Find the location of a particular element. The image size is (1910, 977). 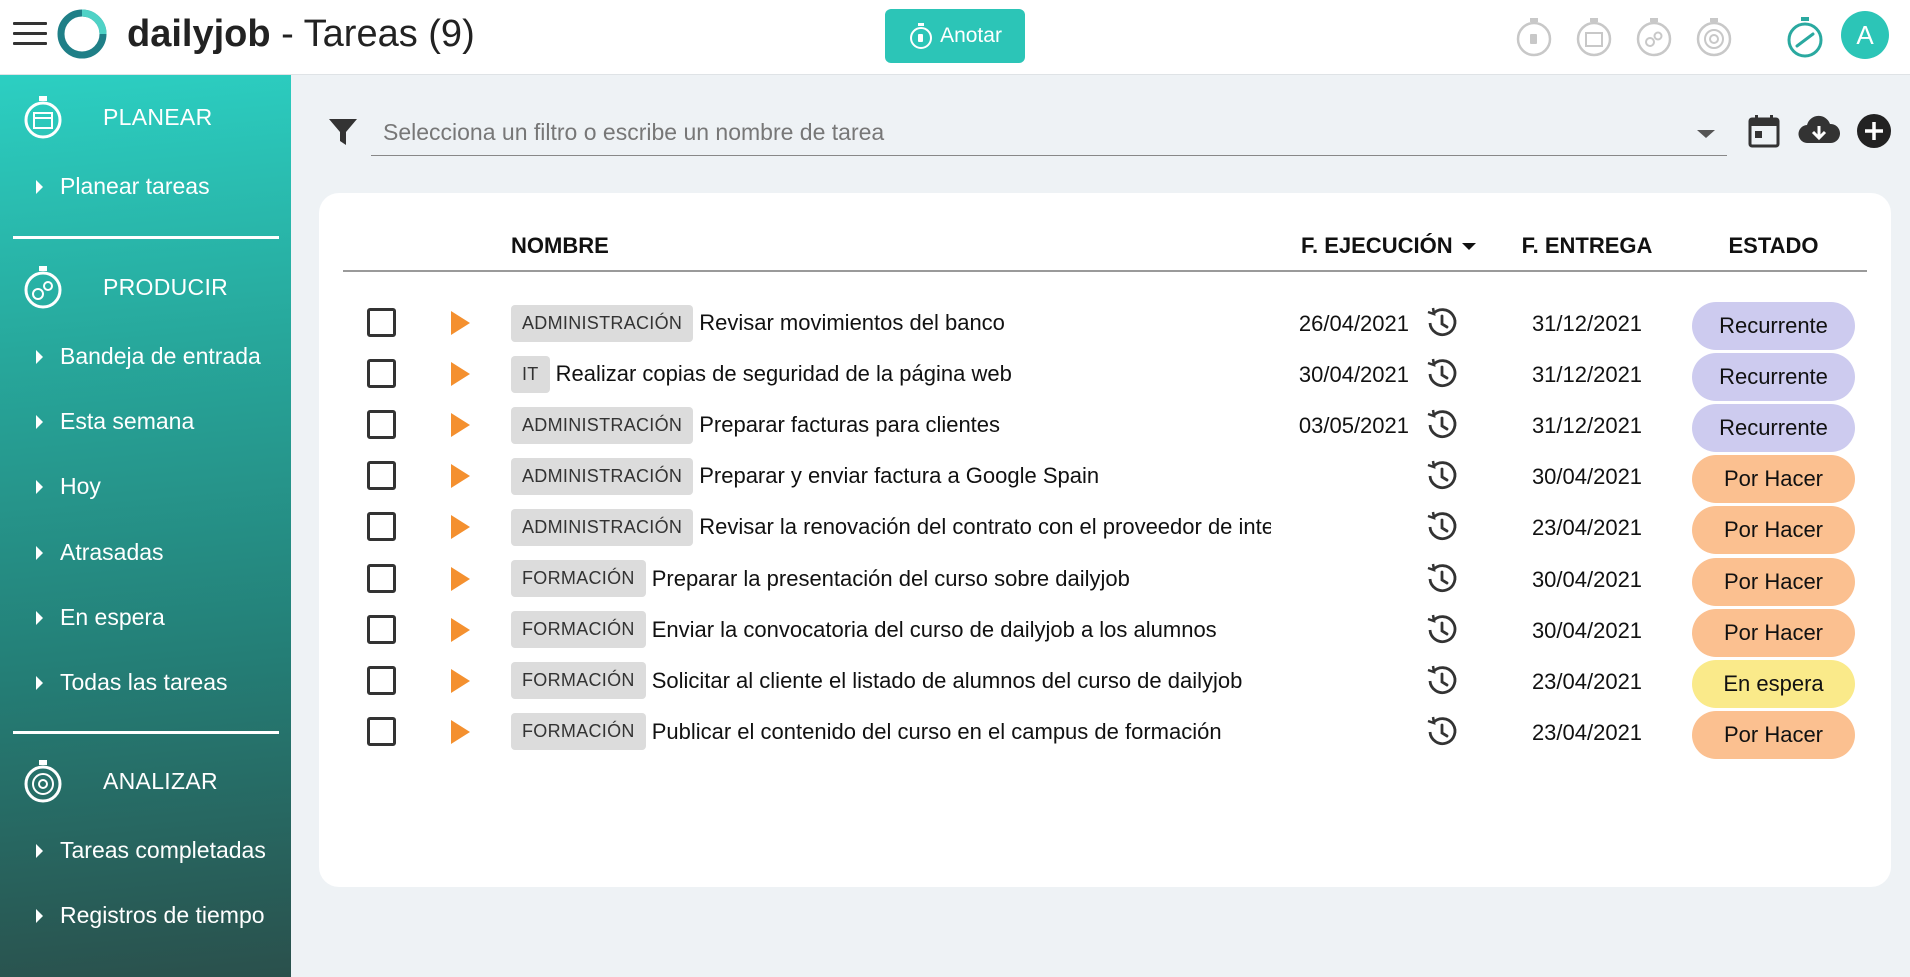

add-circle-icon is located at coordinates (1874, 131).